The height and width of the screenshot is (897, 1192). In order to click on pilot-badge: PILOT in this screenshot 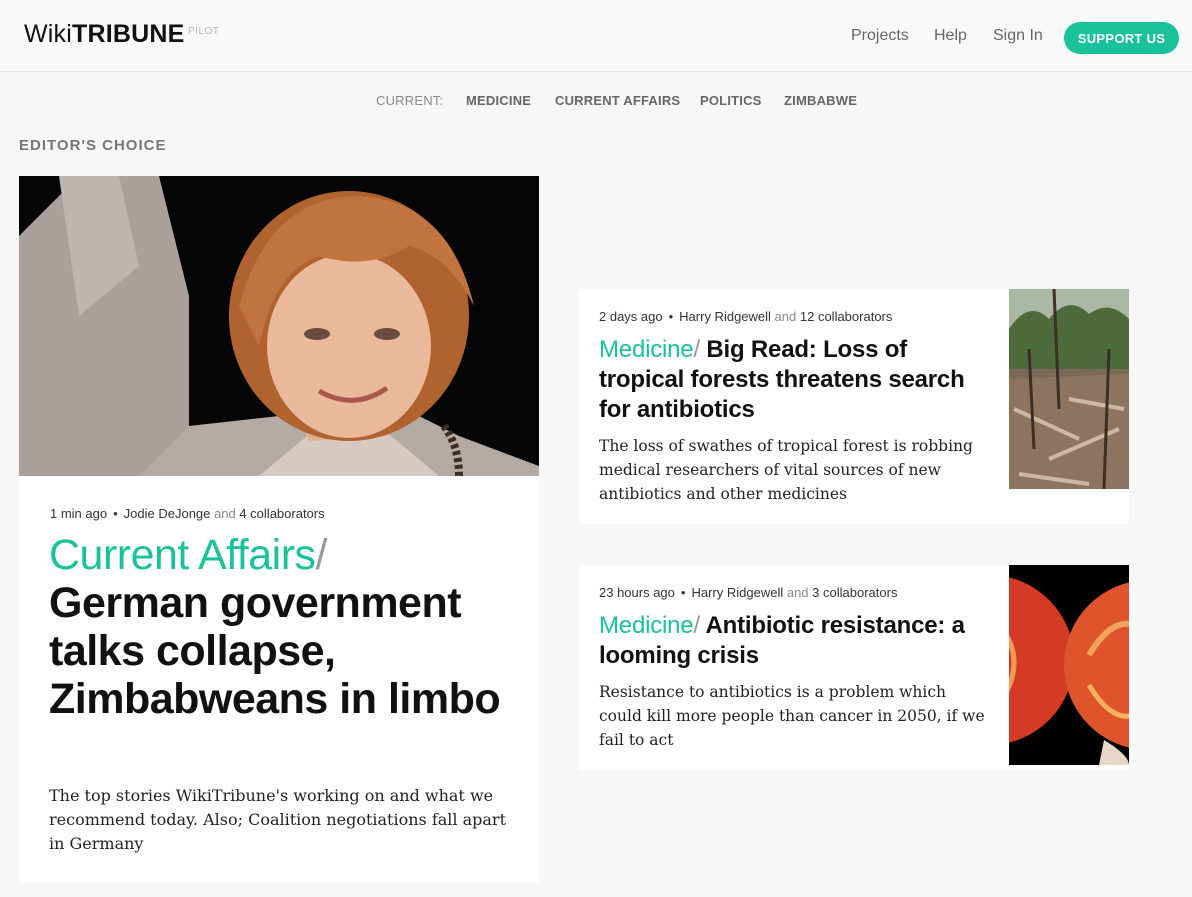, I will do `click(204, 31)`.